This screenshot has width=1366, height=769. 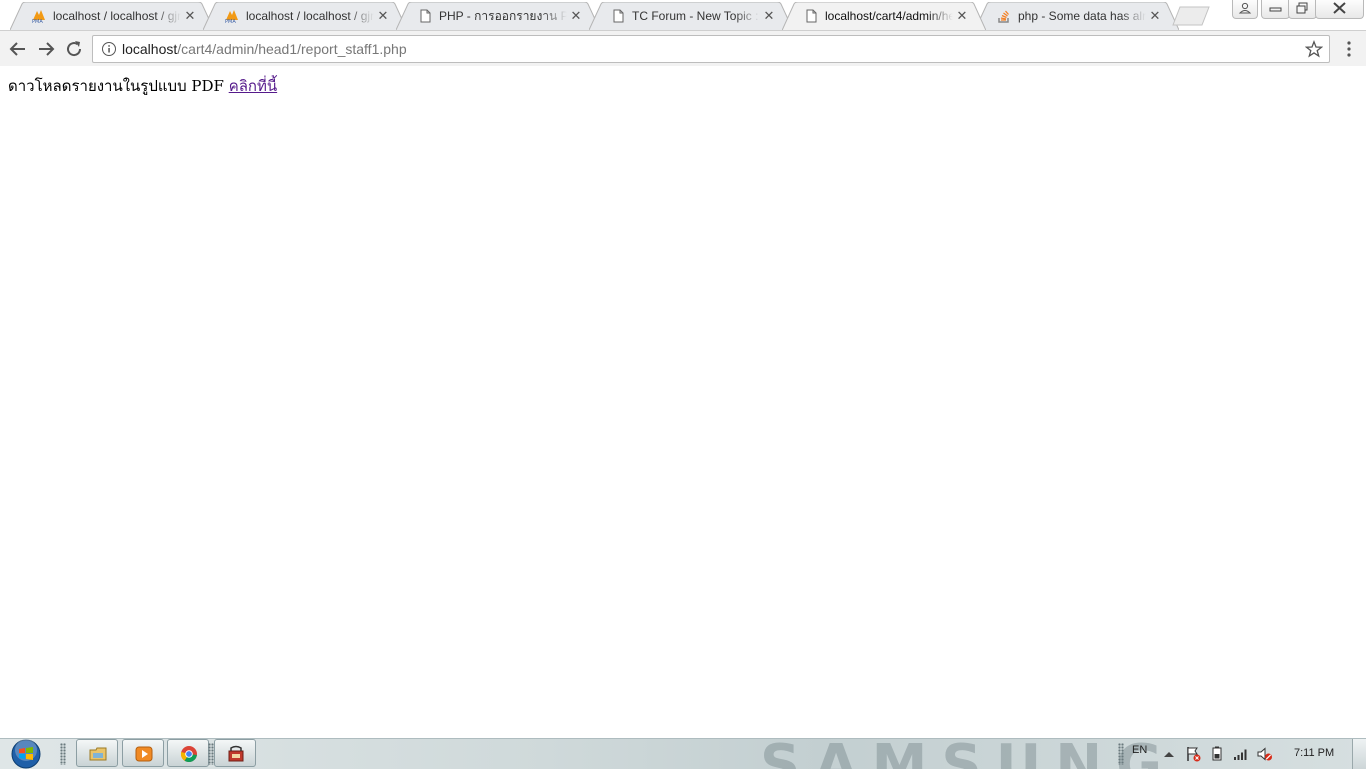 I want to click on download-text: ดาวโหลดรายงานในรูปแบบ PDF, so click(x=116, y=86).